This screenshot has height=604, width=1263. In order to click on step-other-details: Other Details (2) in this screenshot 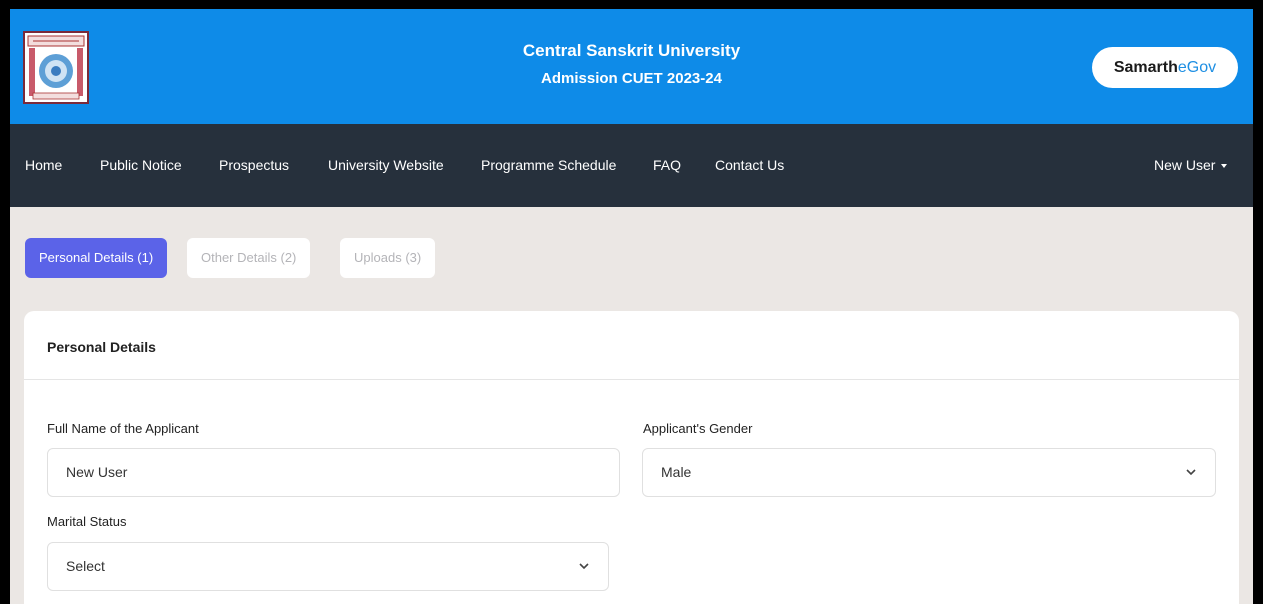, I will do `click(249, 258)`.